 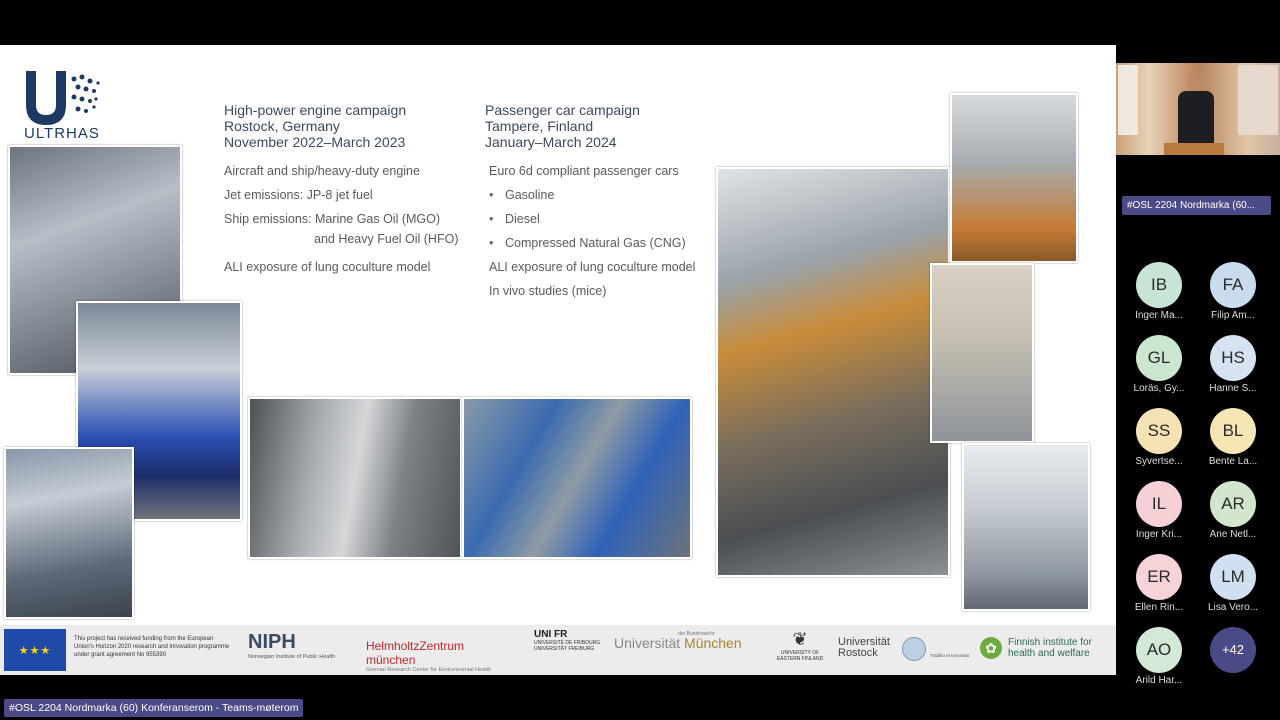 I want to click on niph-logo-text: NIPH, so click(x=272, y=642).